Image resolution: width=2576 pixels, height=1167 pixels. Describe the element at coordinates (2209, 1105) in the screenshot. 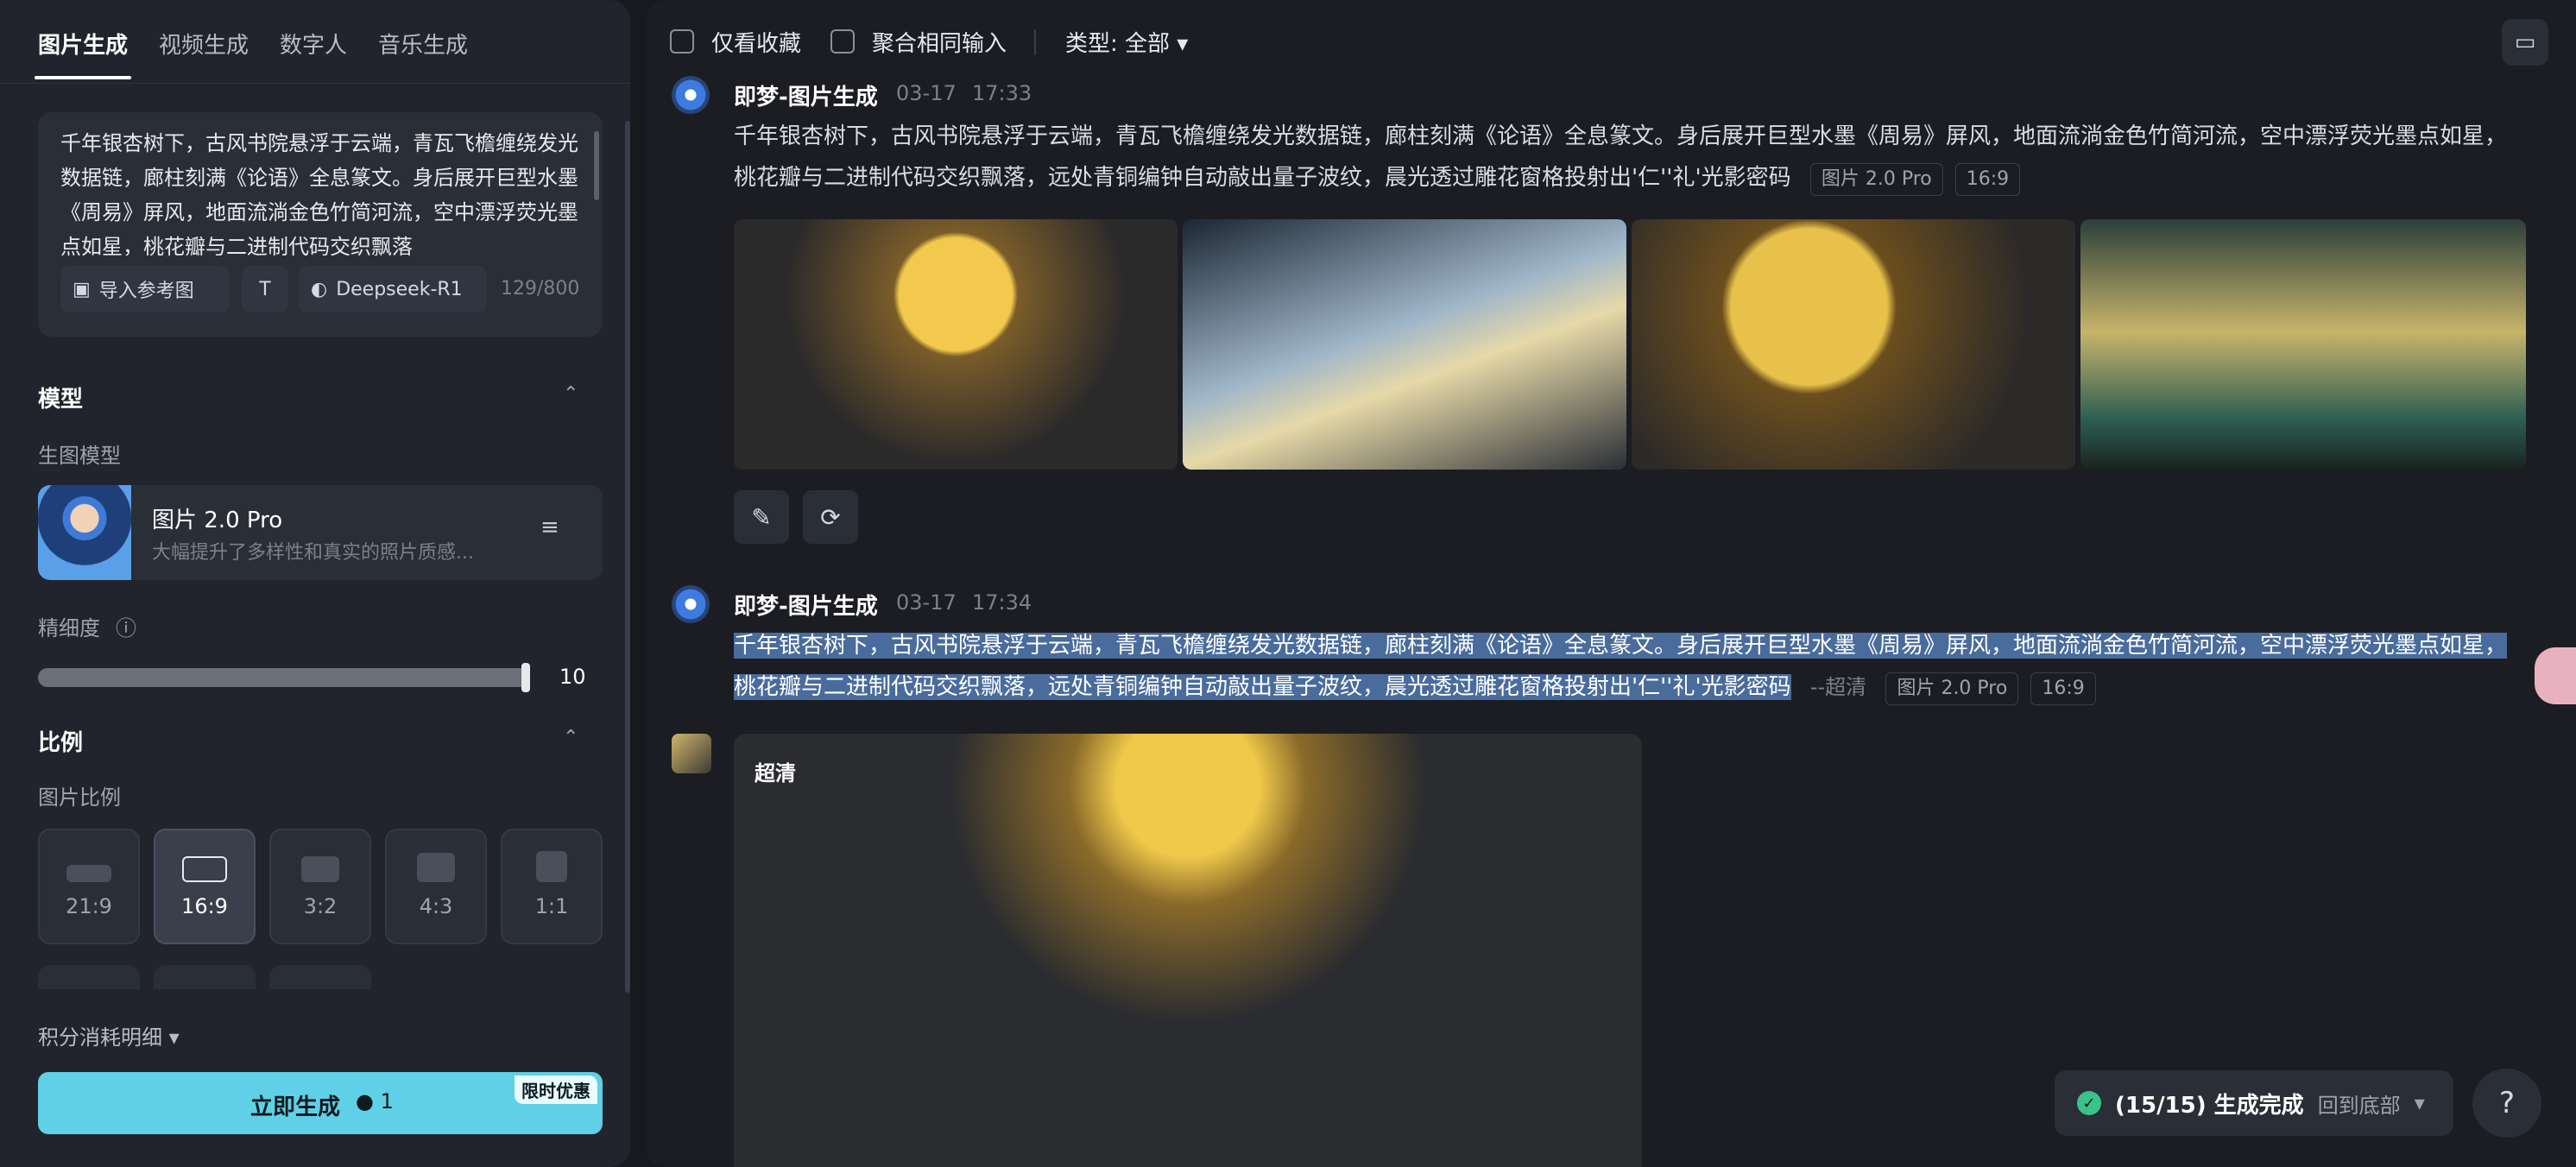

I see `toast-text: (15/15) 生成完成` at that location.